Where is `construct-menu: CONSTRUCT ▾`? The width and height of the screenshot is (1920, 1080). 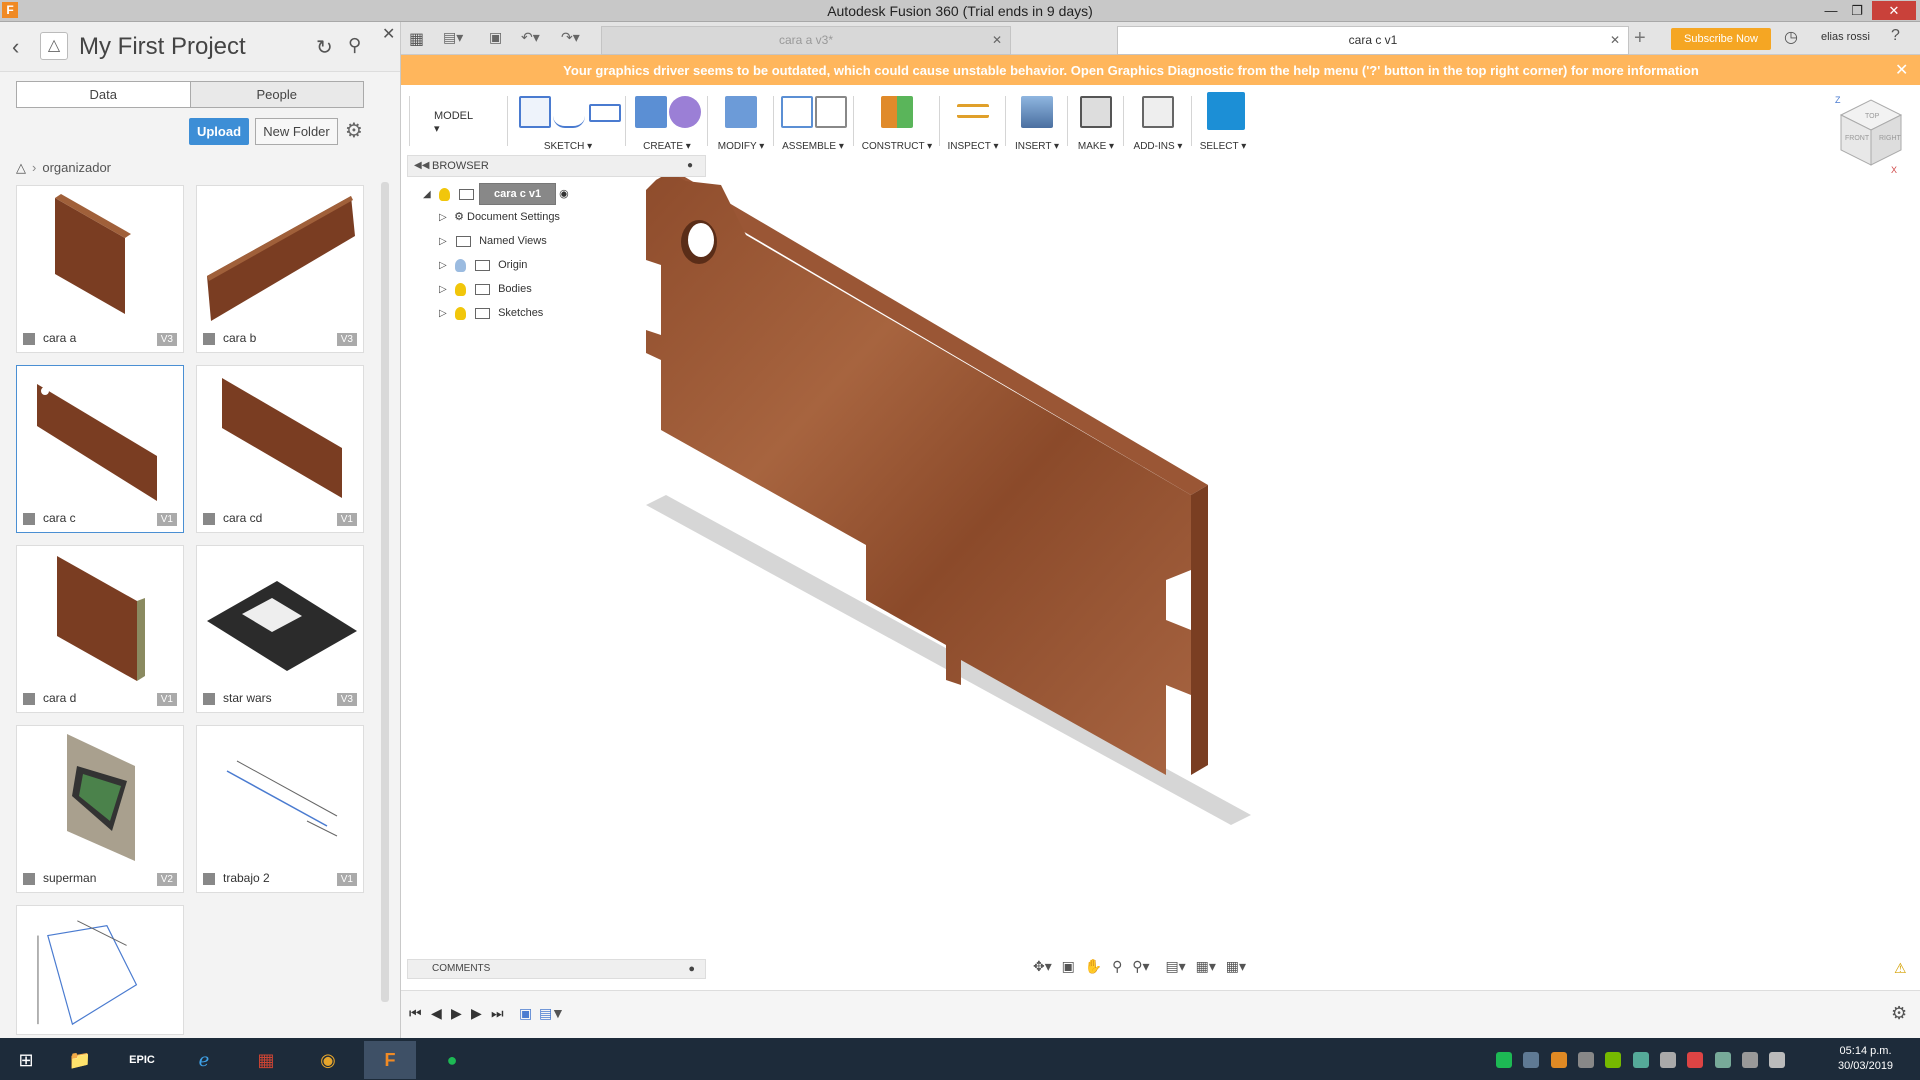
construct-menu: CONSTRUCT ▾ is located at coordinates (897, 146).